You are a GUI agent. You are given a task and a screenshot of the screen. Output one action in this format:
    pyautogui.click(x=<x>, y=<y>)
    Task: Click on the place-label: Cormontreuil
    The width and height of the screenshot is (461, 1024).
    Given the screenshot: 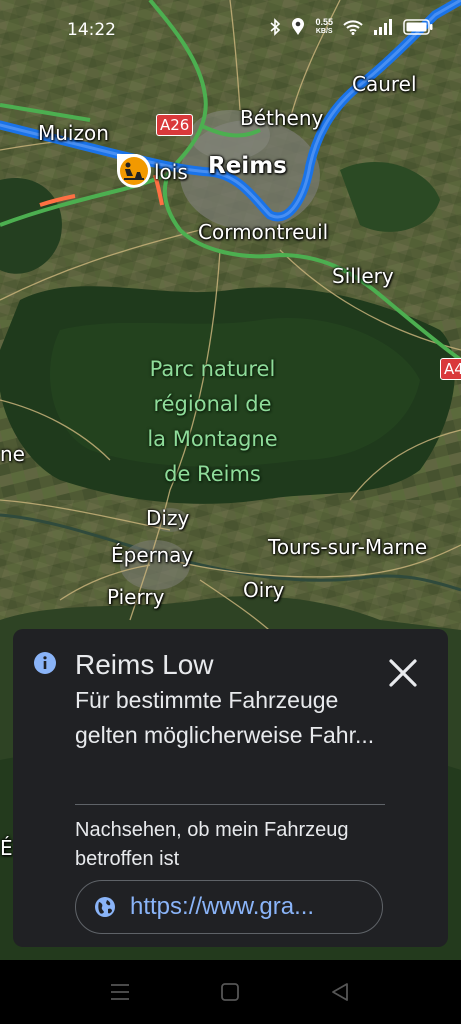 What is the action you would take?
    pyautogui.click(x=263, y=232)
    